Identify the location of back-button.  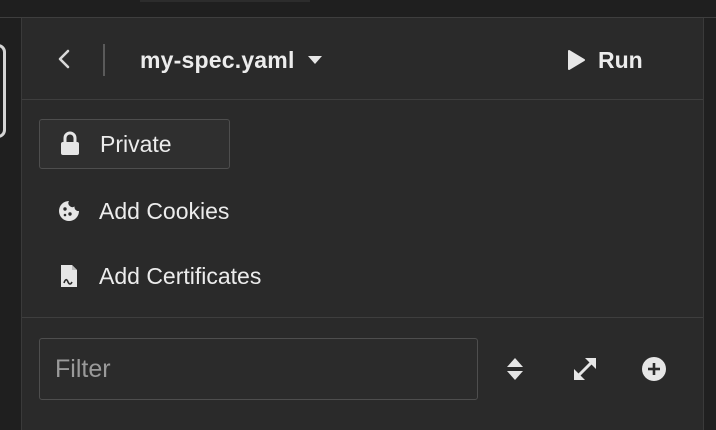
(64, 59).